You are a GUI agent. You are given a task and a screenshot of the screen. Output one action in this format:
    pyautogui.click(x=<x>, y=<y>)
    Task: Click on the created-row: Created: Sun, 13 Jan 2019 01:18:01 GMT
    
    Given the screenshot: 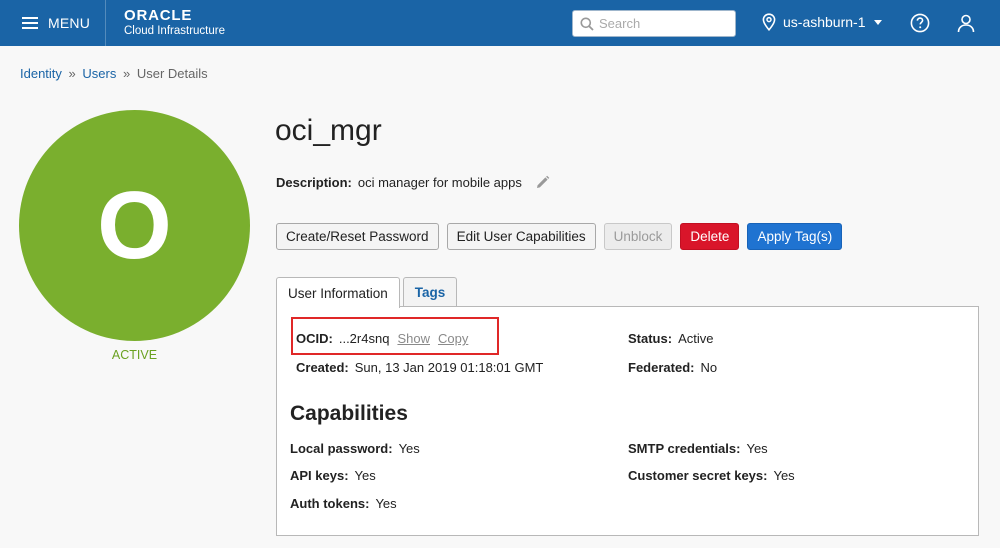 What is the action you would take?
    pyautogui.click(x=419, y=367)
    